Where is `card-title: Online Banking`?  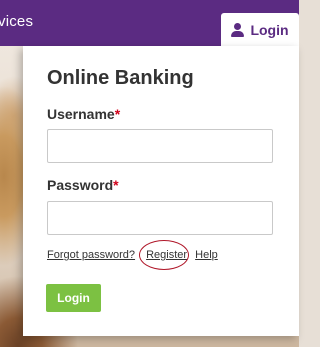 card-title: Online Banking is located at coordinates (120, 78).